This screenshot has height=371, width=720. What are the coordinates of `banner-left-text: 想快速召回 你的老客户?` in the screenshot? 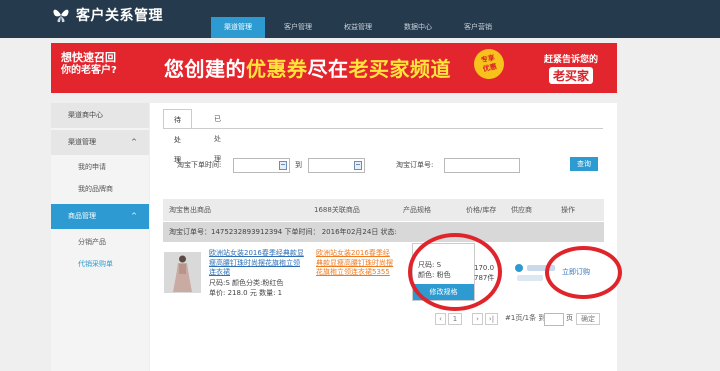 It's located at (101, 68).